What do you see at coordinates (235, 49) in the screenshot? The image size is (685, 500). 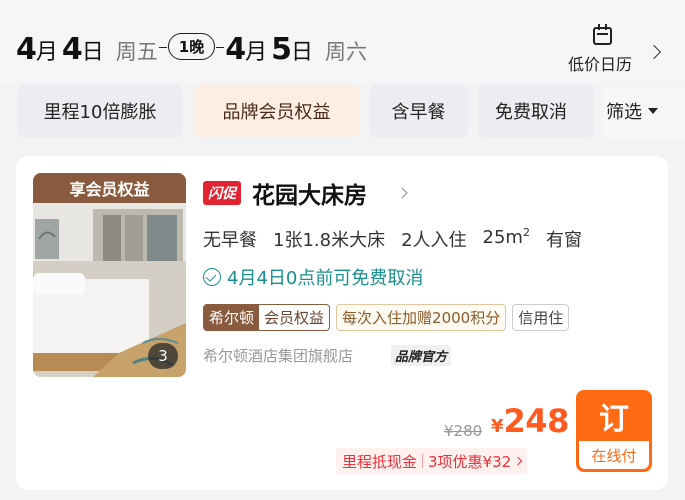 I see `checkout-month: 4` at bounding box center [235, 49].